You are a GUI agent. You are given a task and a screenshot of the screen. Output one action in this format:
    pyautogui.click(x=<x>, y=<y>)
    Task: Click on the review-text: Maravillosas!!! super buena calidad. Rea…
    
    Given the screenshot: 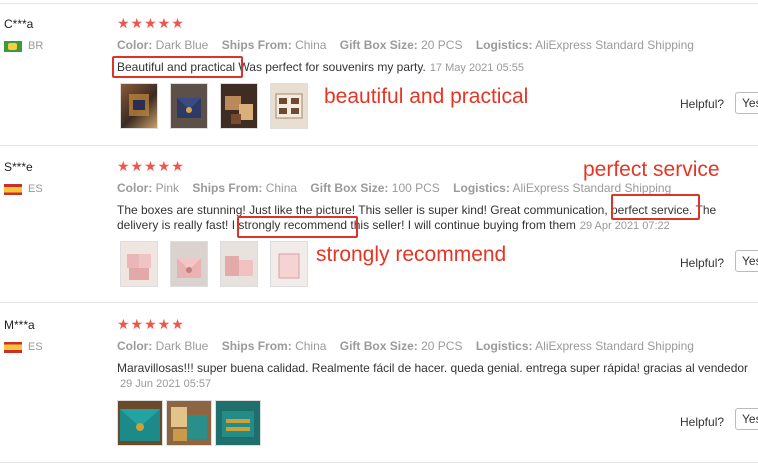 What is the action you would take?
    pyautogui.click(x=437, y=376)
    